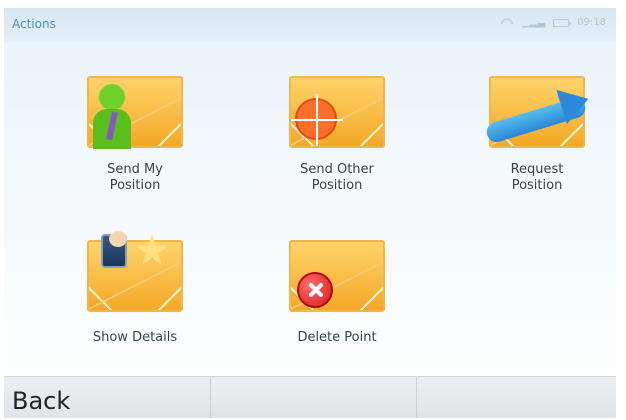 Image resolution: width=626 pixels, height=420 pixels. What do you see at coordinates (591, 22) in the screenshot?
I see `status-time: 09:18` at bounding box center [591, 22].